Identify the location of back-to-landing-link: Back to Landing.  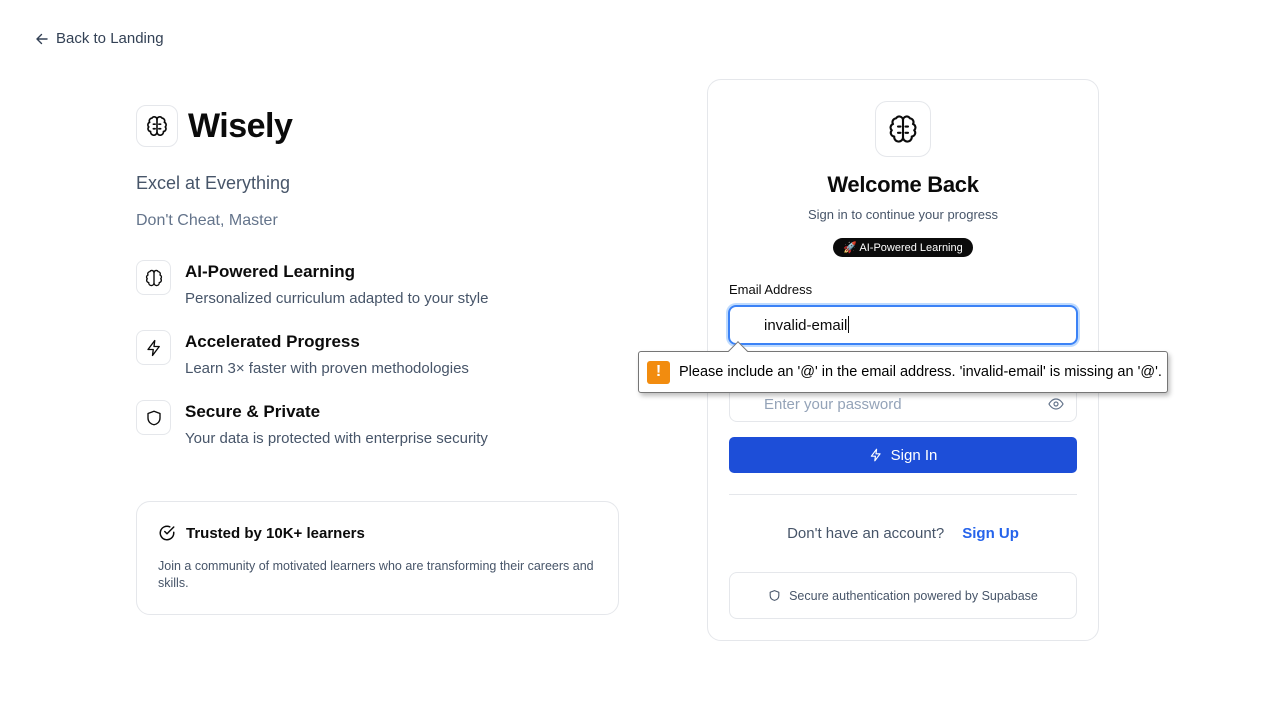
(100, 38).